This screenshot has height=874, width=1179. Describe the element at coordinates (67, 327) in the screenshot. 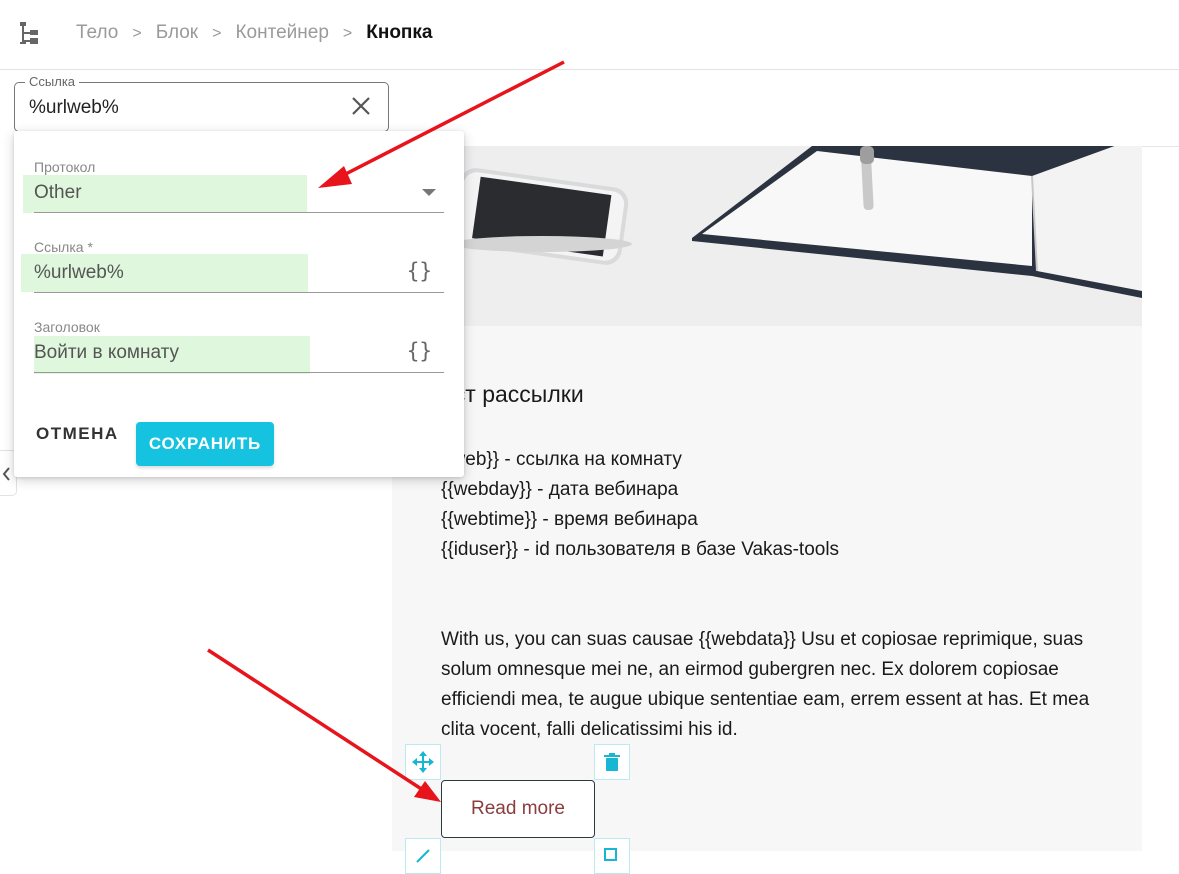

I see `title-label: Заголовок` at that location.